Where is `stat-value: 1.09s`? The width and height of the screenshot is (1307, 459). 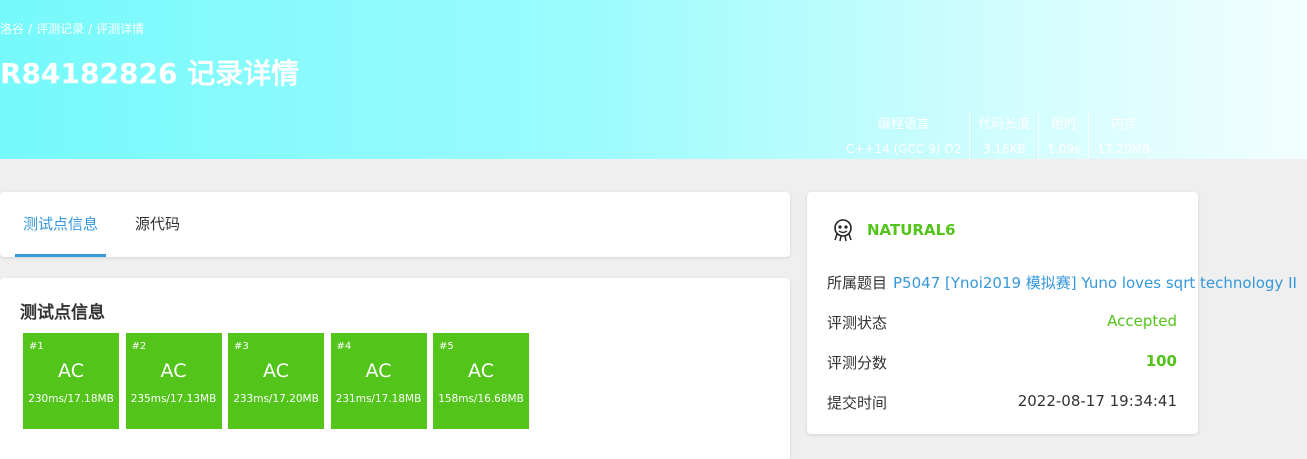
stat-value: 1.09s is located at coordinates (1064, 149).